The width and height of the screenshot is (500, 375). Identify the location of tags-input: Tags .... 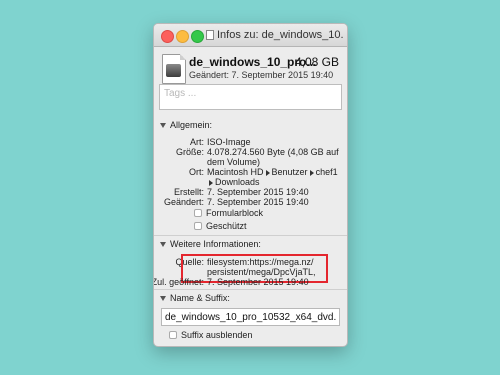
(250, 97).